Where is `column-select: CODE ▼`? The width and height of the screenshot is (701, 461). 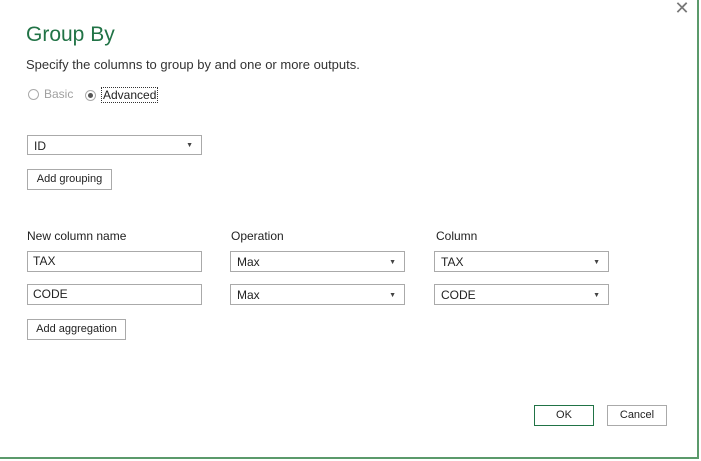
column-select: CODE ▼ is located at coordinates (521, 294).